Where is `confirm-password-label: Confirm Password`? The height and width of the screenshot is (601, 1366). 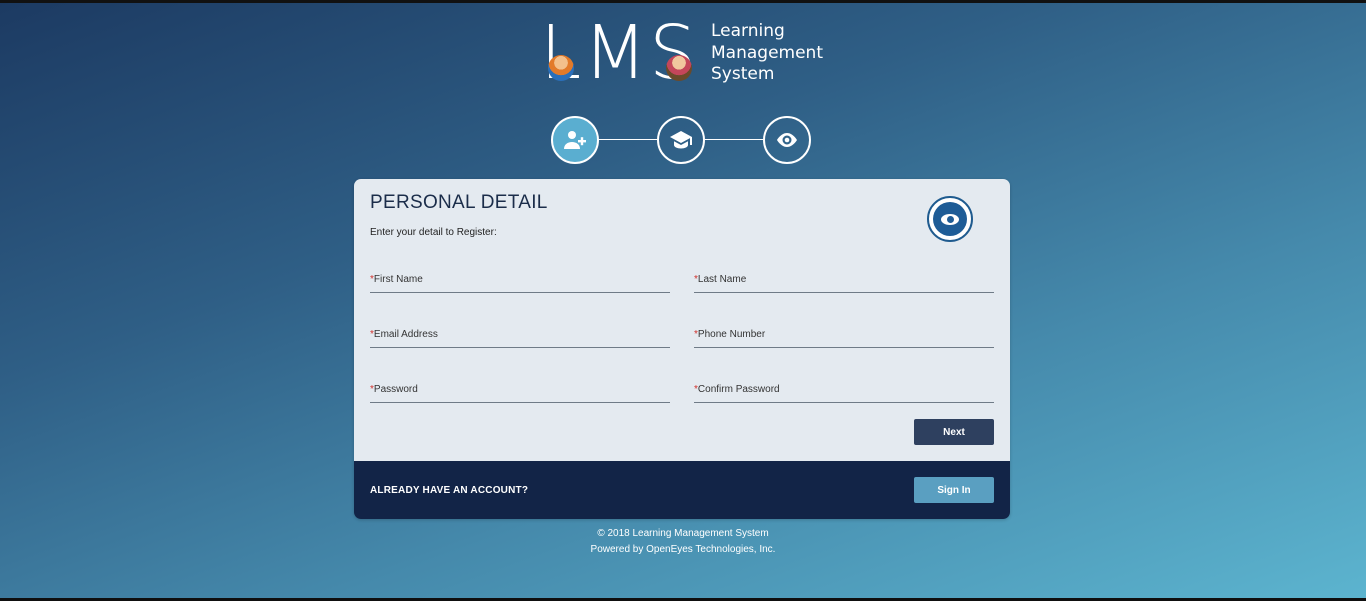 confirm-password-label: Confirm Password is located at coordinates (738, 389).